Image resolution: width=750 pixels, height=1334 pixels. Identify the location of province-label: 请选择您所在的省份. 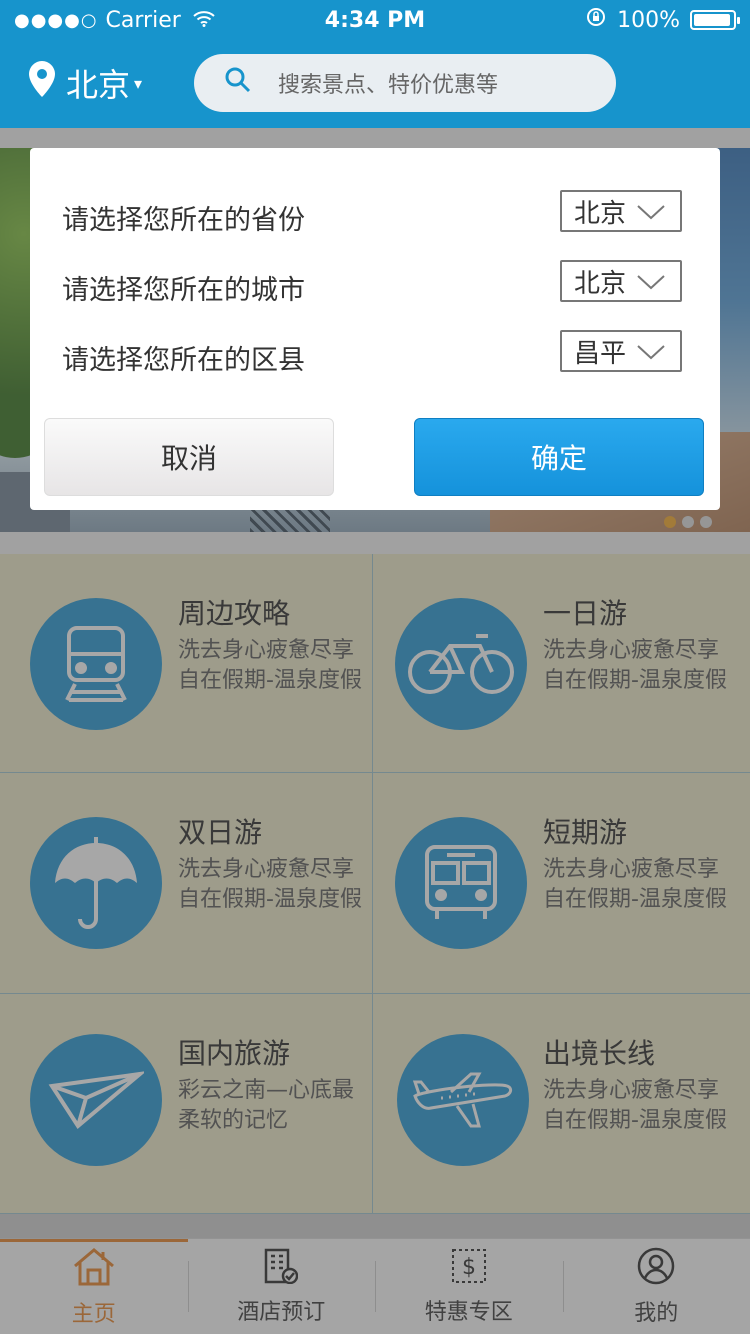
(183, 220).